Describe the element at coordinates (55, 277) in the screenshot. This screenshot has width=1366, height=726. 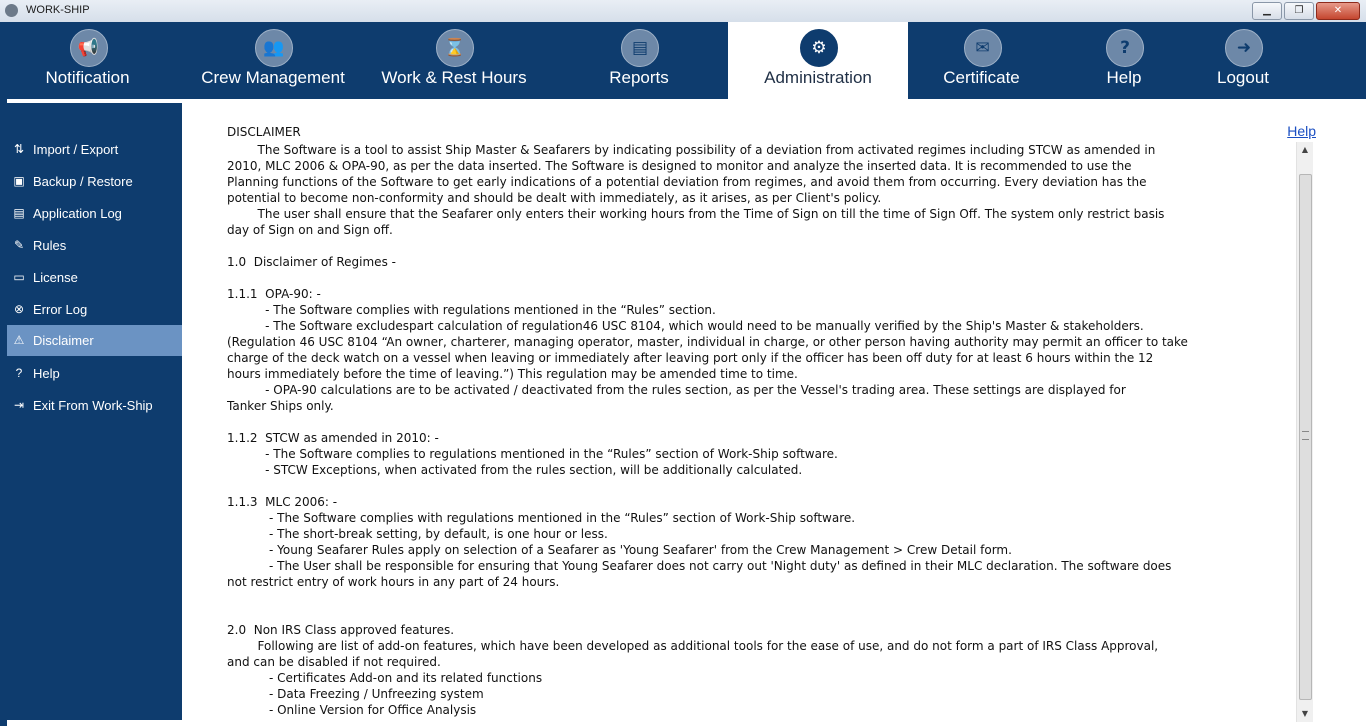
I see `sidebar-item-label: License` at that location.